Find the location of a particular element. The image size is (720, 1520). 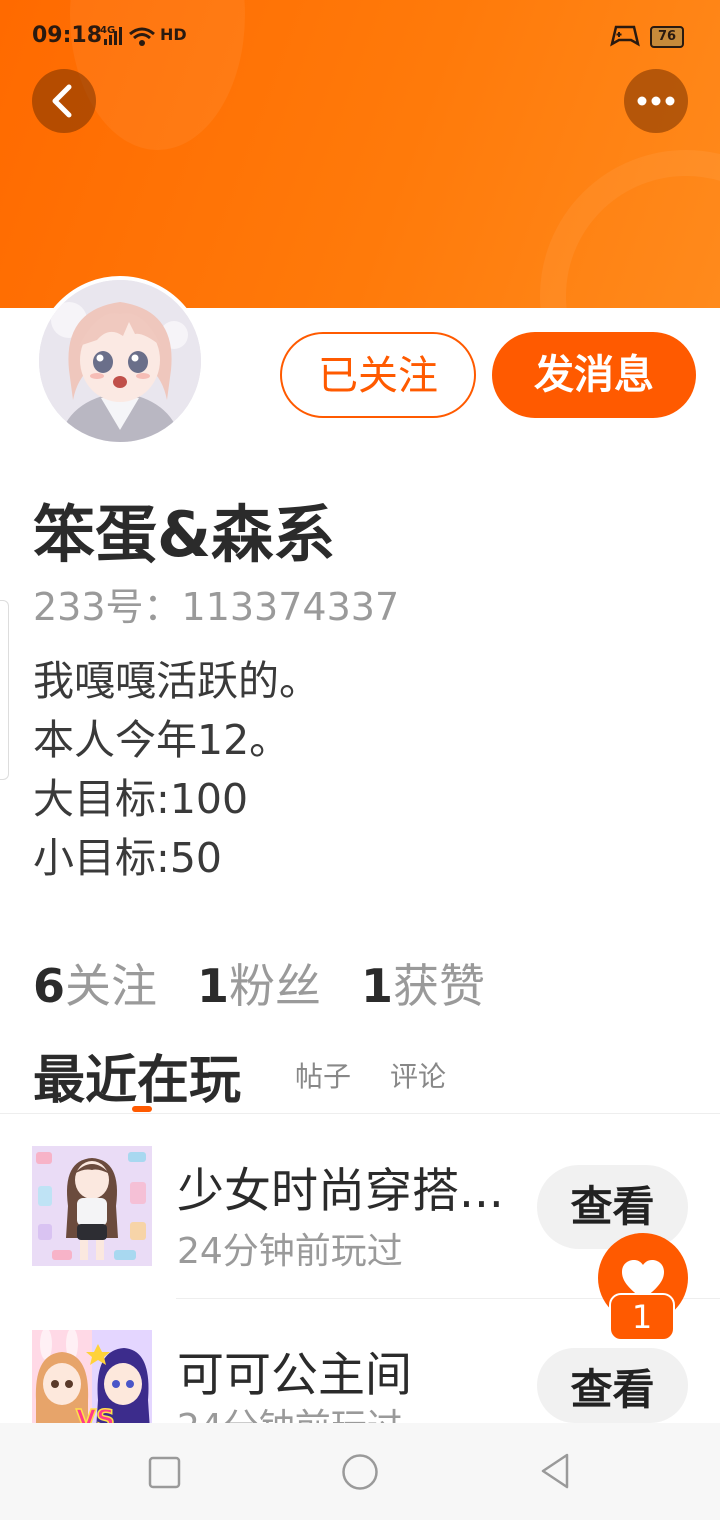

profile-stats: 6关注 1粉丝 1获赞 is located at coordinates (279, 983).